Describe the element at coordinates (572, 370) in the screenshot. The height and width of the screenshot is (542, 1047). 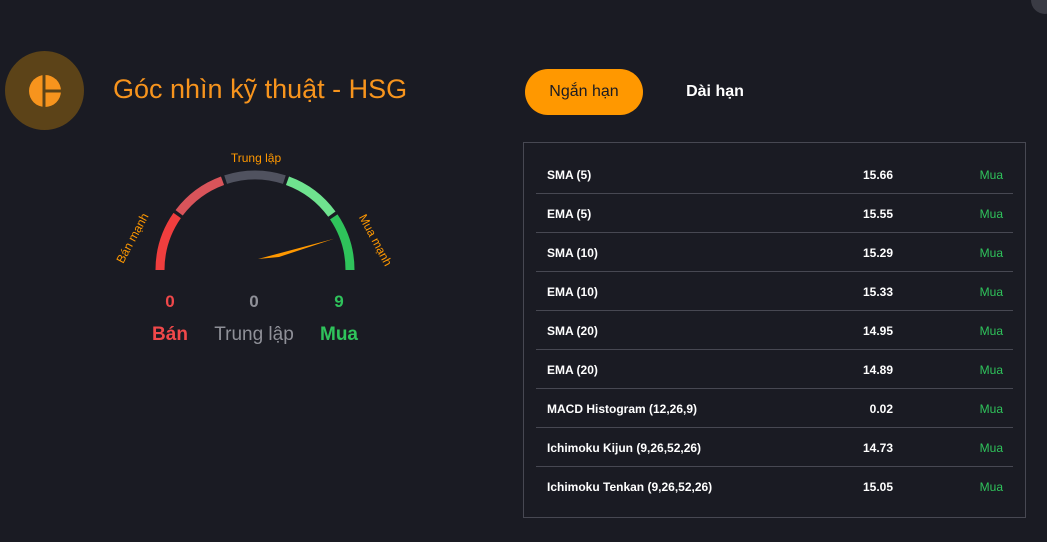
I see `indicator-name: EMA (20)` at that location.